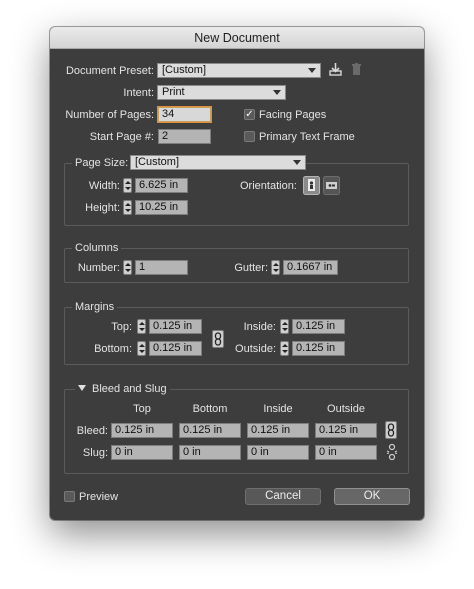  What do you see at coordinates (121, 327) in the screenshot?
I see `margin-top-label: Top:` at bounding box center [121, 327].